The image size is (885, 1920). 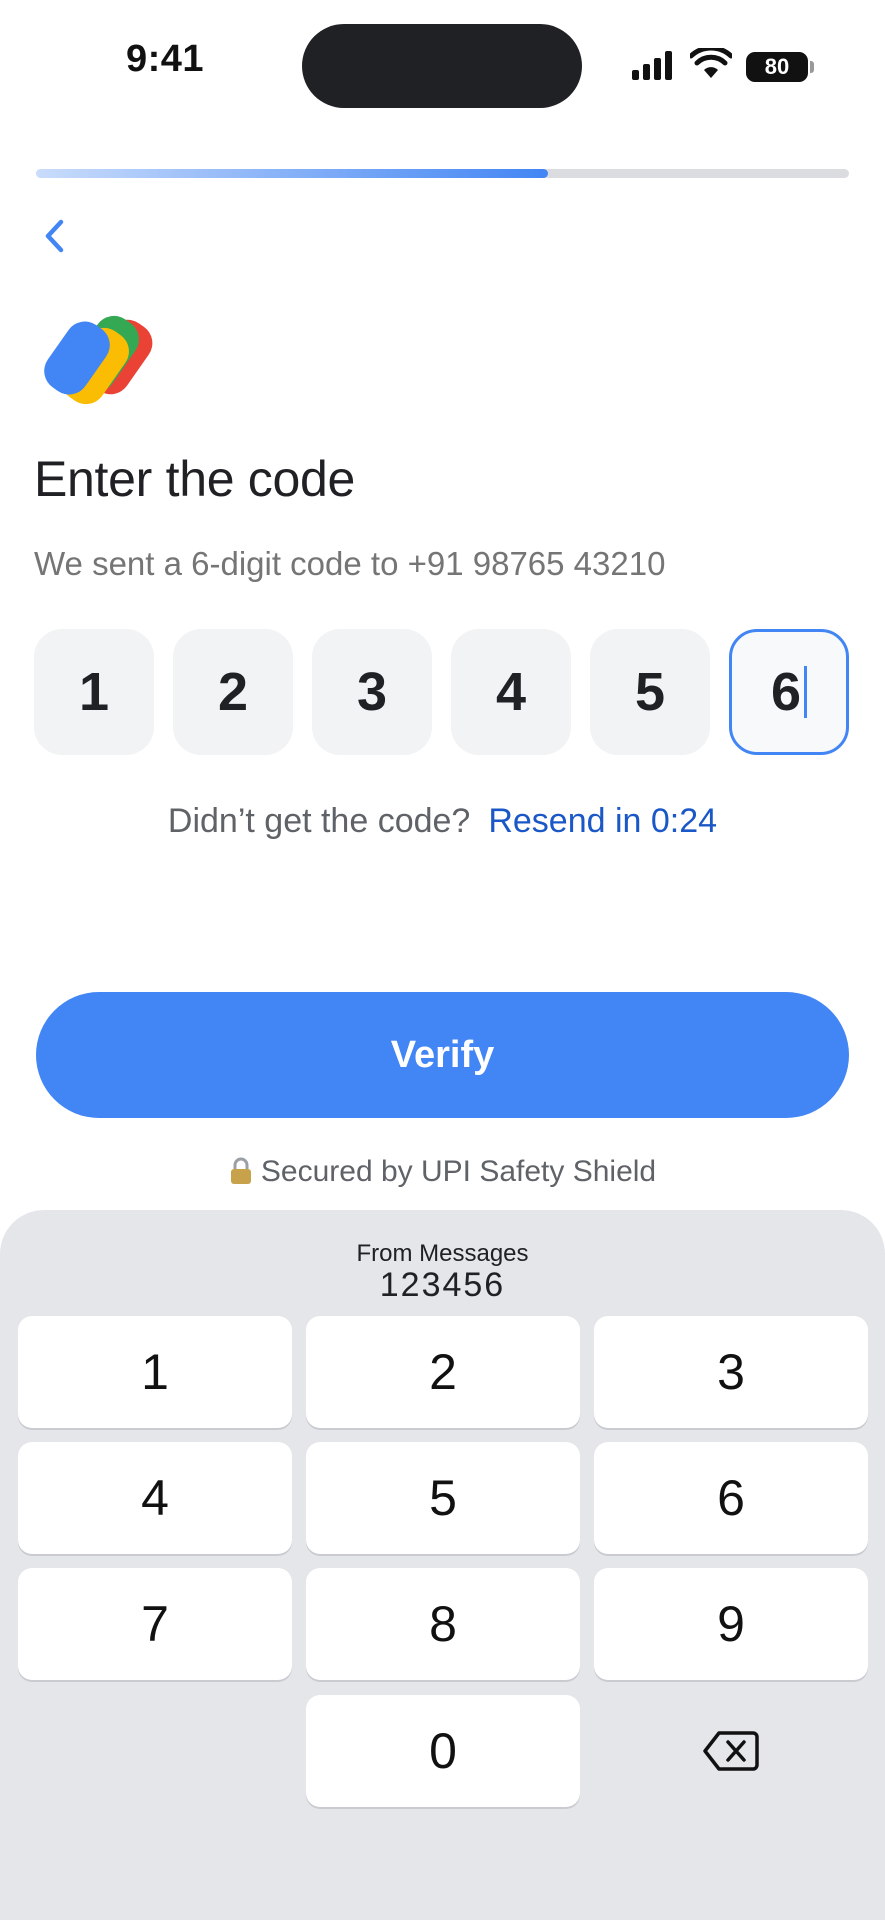 I want to click on battery-tip, so click(x=812, y=67).